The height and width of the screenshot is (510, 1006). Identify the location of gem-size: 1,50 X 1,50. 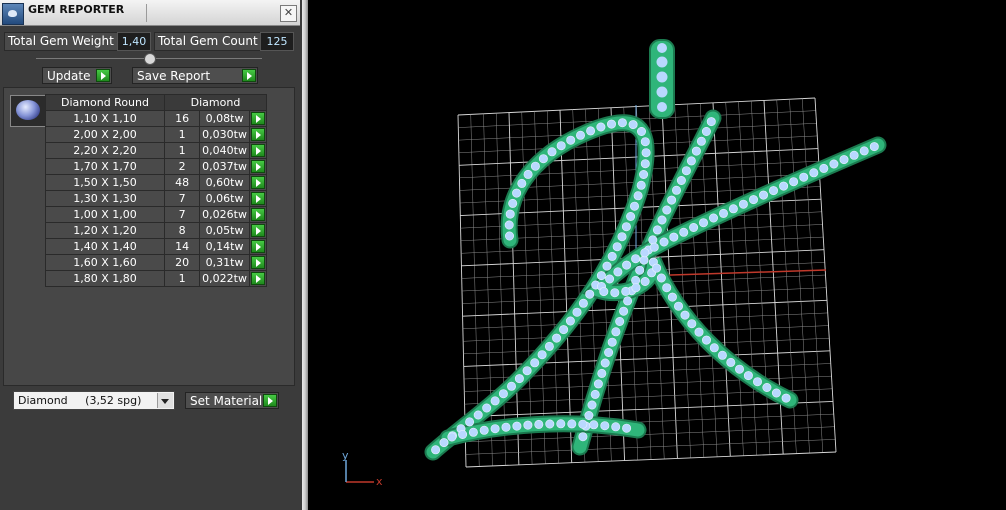
(105, 182).